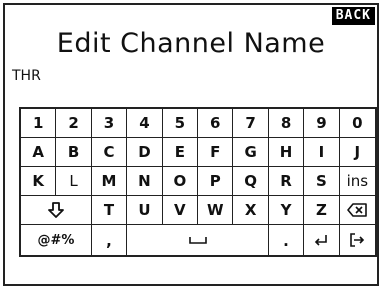 This screenshot has height=293, width=385. I want to click on key-t: T, so click(109, 210).